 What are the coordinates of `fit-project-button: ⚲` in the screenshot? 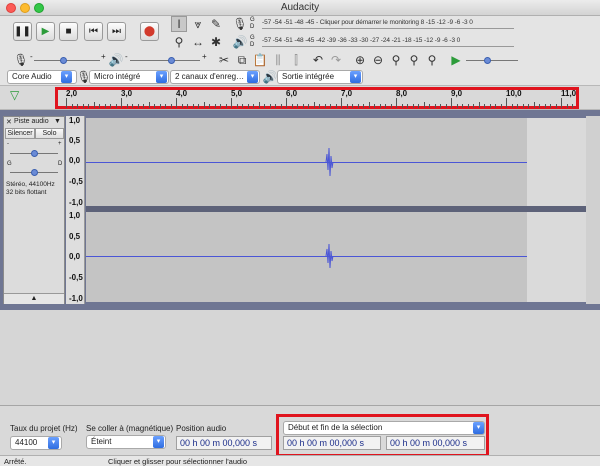 It's located at (414, 60).